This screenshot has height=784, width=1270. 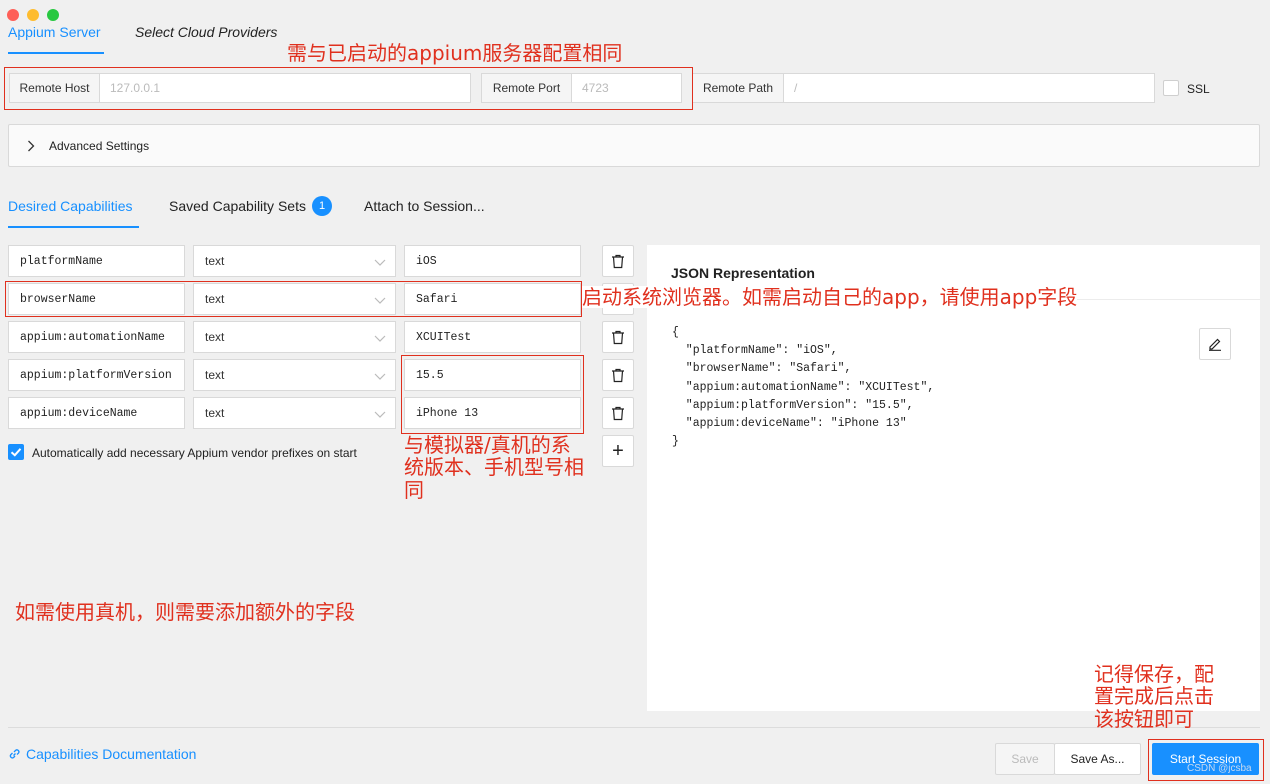 I want to click on capability-name-input: platformName, so click(x=96, y=261).